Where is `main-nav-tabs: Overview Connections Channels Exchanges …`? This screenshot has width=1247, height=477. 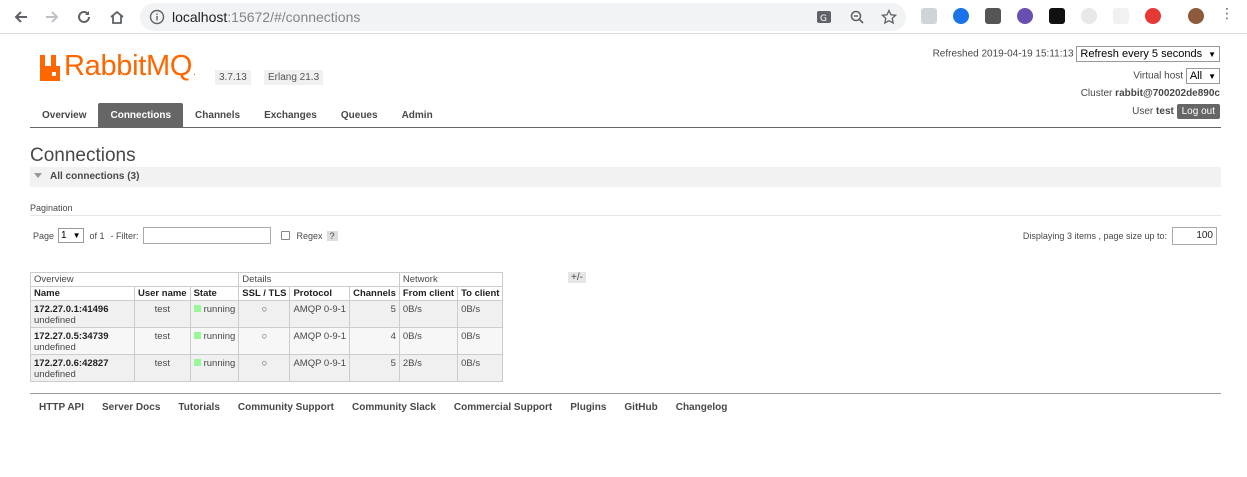
main-nav-tabs: Overview Connections Channels Exchanges … is located at coordinates (237, 115).